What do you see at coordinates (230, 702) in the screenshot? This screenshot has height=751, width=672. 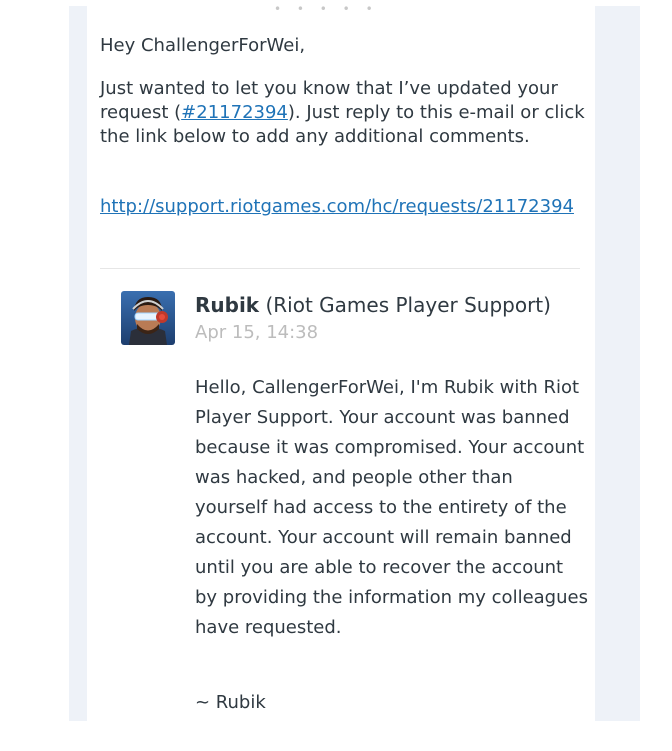 I see `comment-signature: ~ Rubik` at bounding box center [230, 702].